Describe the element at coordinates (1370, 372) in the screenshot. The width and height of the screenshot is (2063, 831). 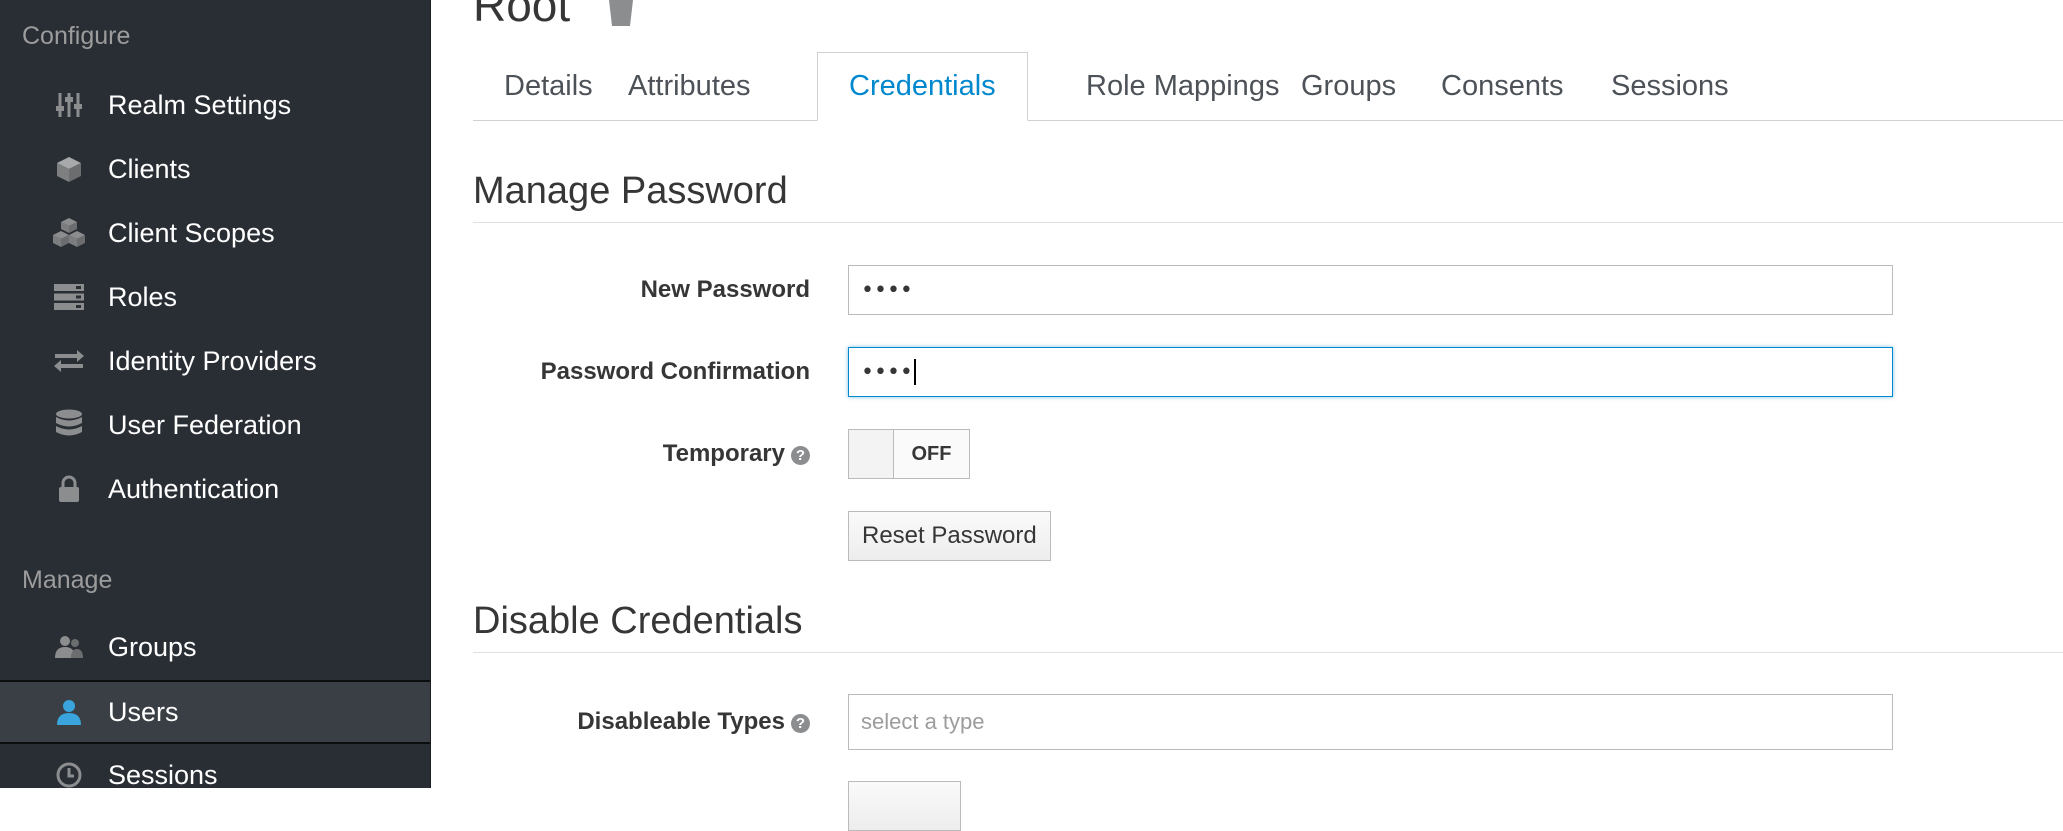
I see `password-confirmation-input: ••••` at that location.